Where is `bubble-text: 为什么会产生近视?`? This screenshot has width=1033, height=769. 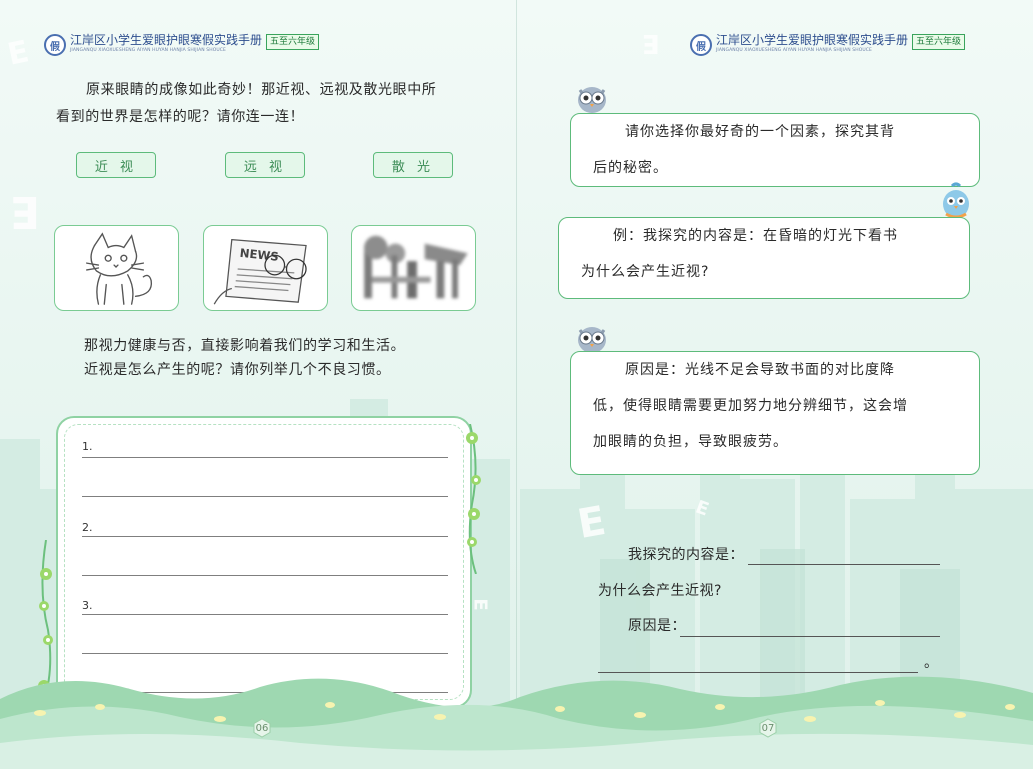 bubble-text: 为什么会产生近视? is located at coordinates (645, 272).